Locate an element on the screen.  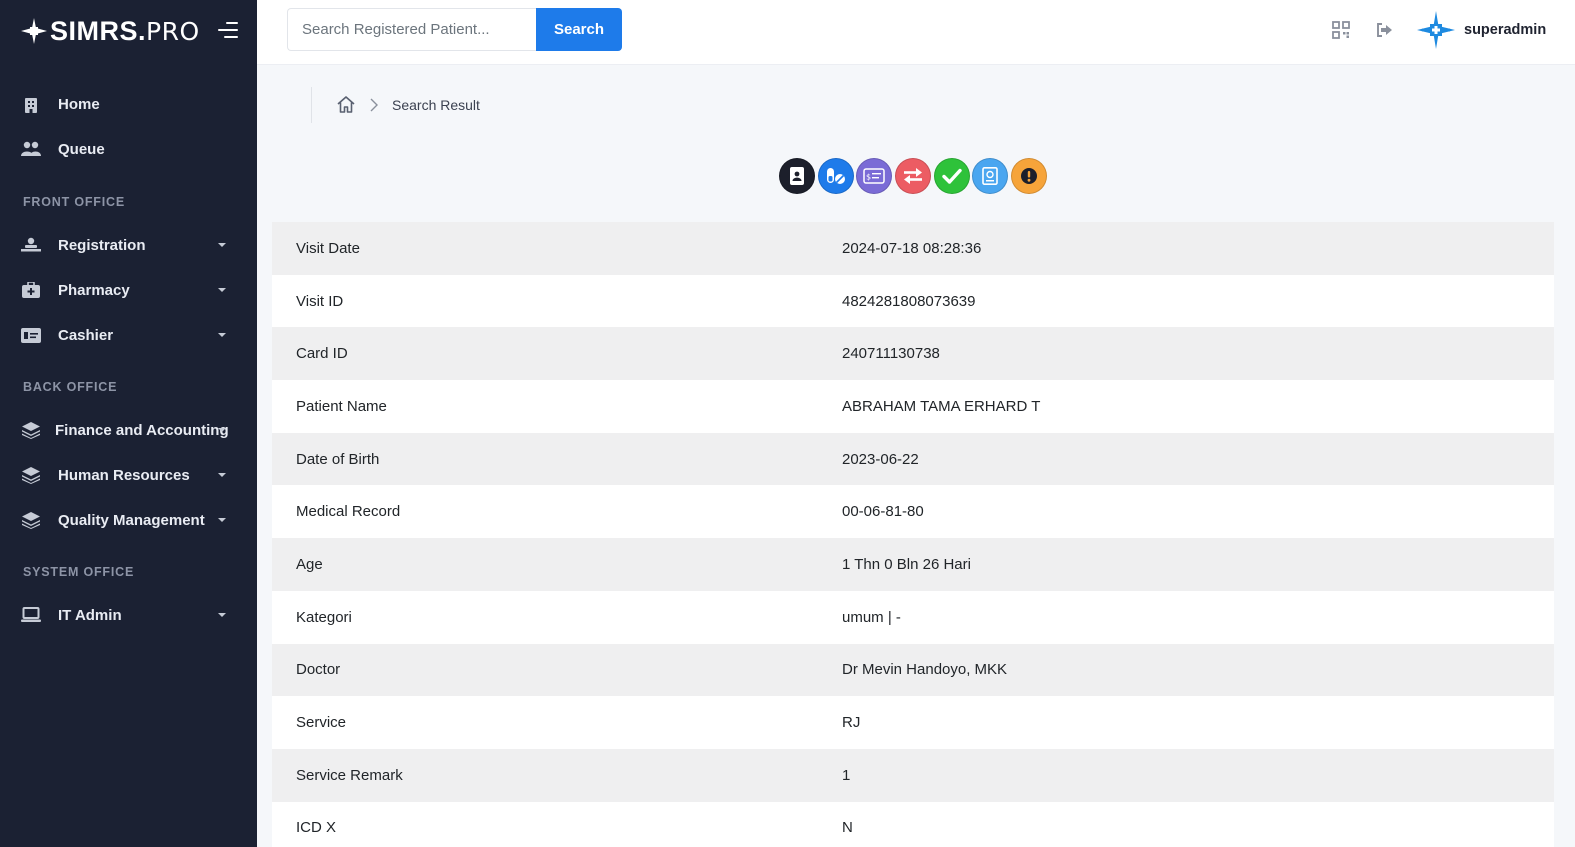
table-row: Age 1 Thn 0 Bln 26 Hari is located at coordinates (913, 564).